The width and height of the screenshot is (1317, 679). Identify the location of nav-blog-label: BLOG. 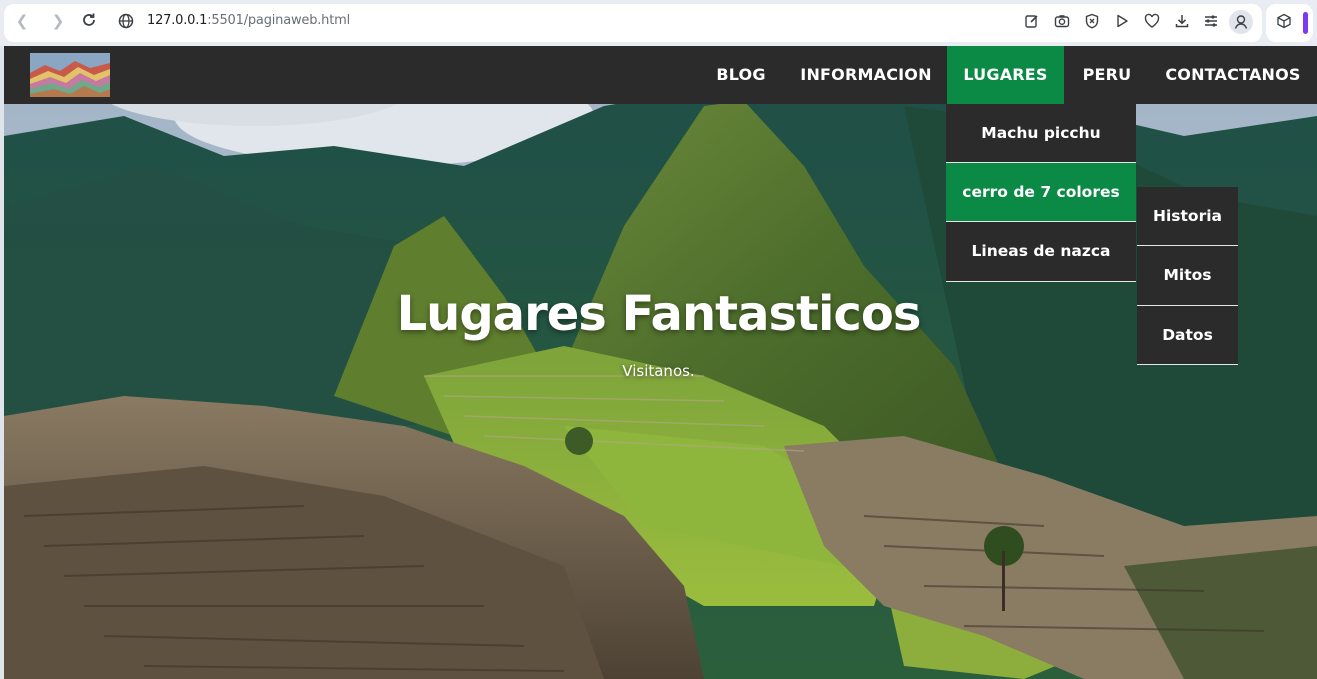
(741, 74).